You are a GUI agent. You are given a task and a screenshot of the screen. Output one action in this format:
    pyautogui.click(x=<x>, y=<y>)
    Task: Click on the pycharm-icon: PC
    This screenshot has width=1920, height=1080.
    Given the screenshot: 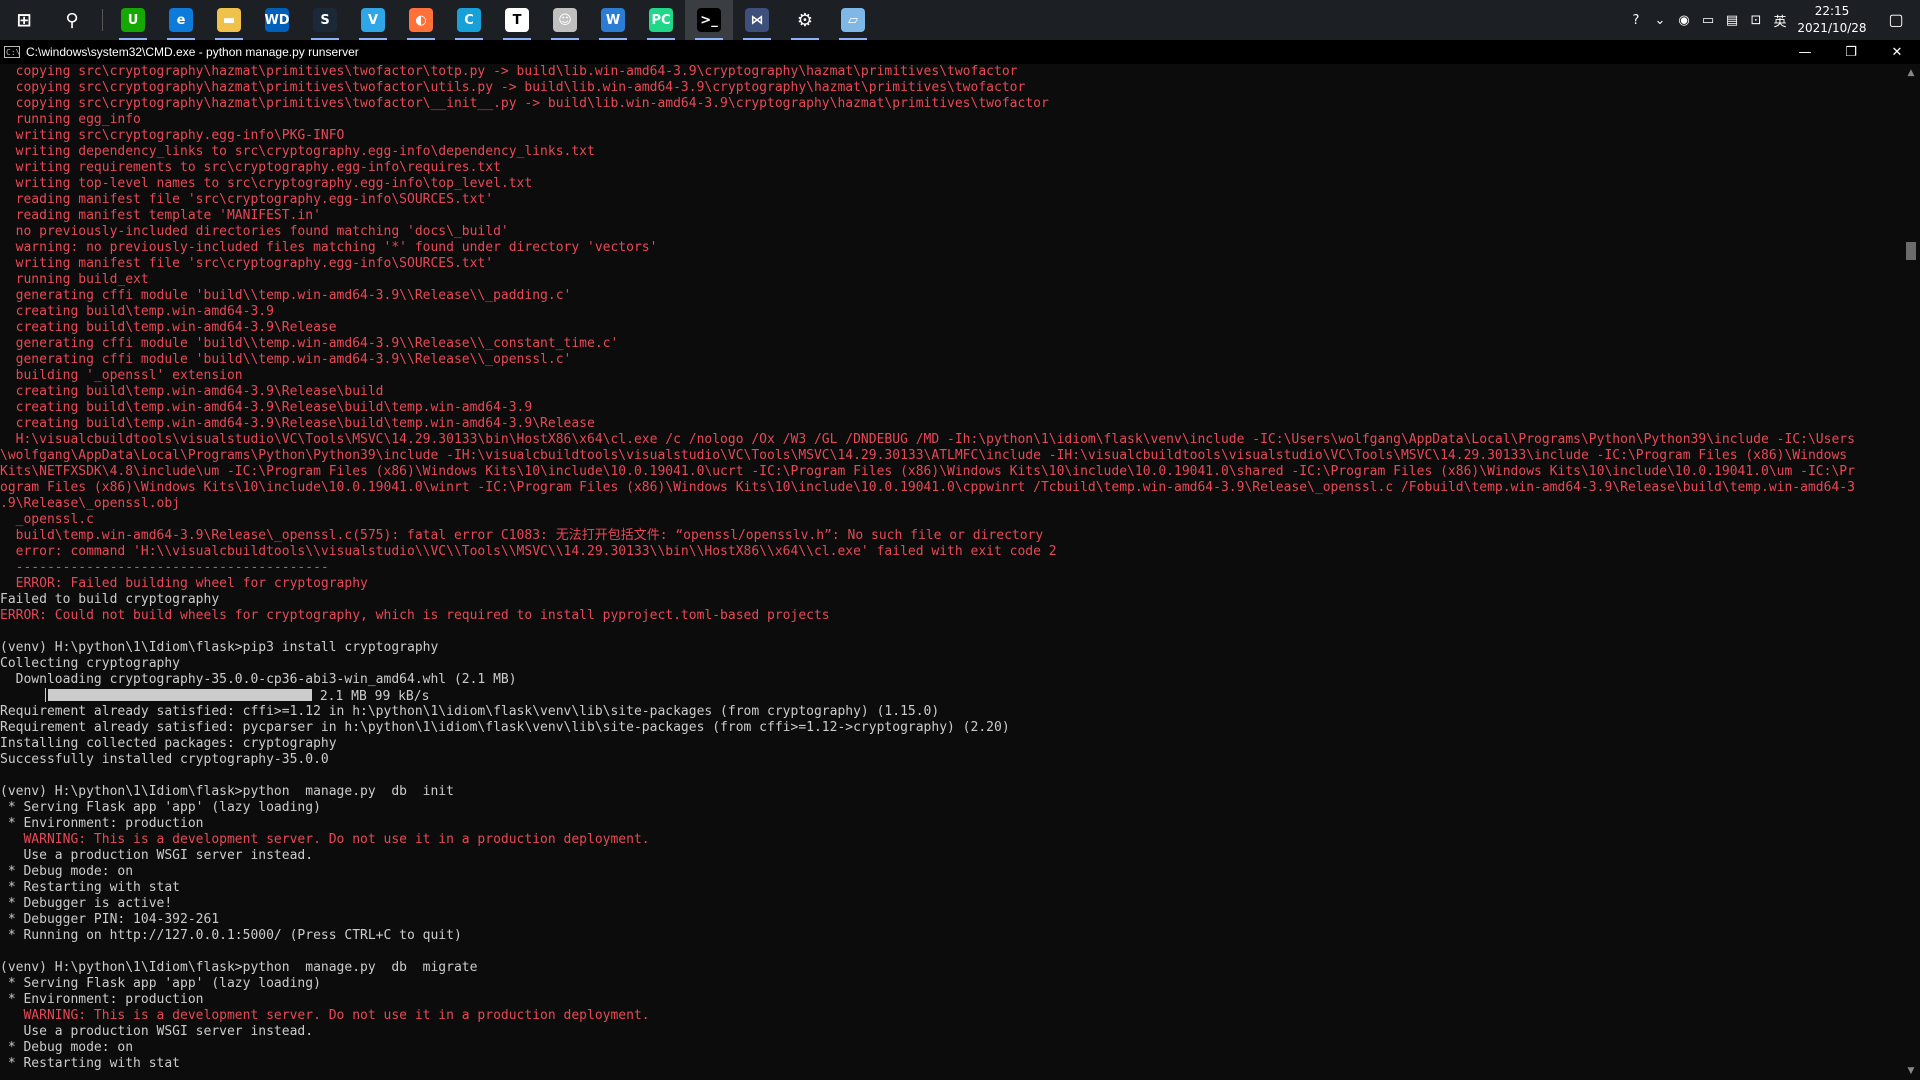 What is the action you would take?
    pyautogui.click(x=661, y=20)
    